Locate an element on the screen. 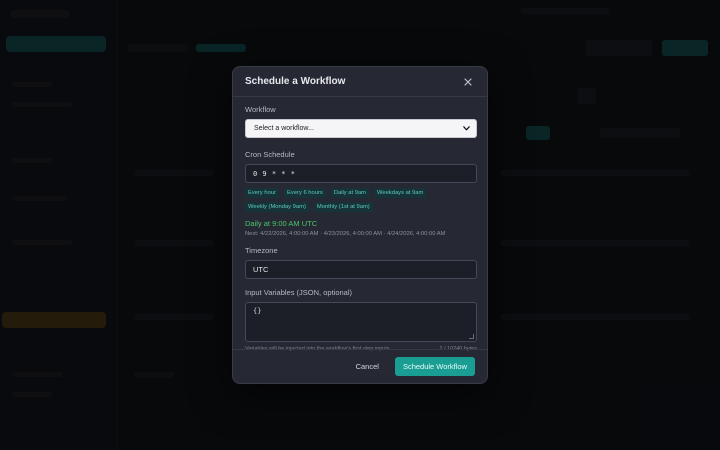 The width and height of the screenshot is (720, 450). dialog-header: Schedule a Workflow is located at coordinates (360, 82).